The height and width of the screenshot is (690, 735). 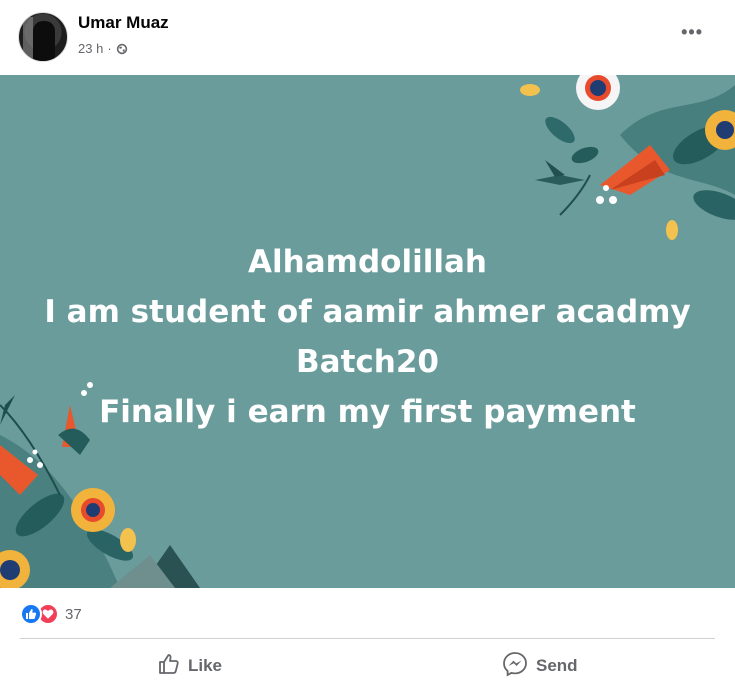 What do you see at coordinates (367, 412) in the screenshot?
I see `message-line-4: Finally i earn my first payment` at bounding box center [367, 412].